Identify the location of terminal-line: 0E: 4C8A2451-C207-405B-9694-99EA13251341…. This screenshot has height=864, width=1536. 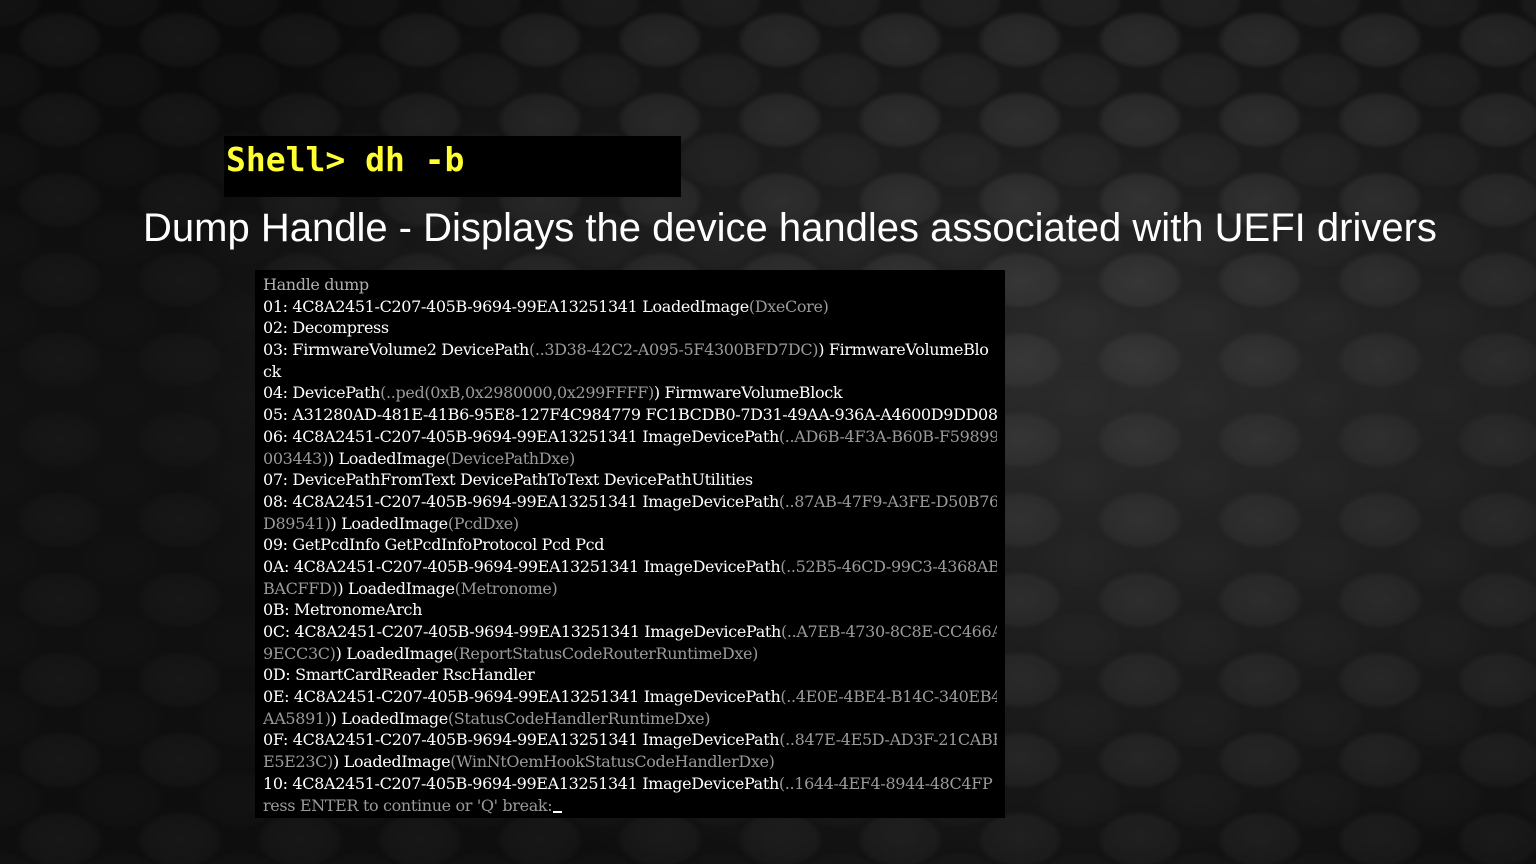
(630, 697).